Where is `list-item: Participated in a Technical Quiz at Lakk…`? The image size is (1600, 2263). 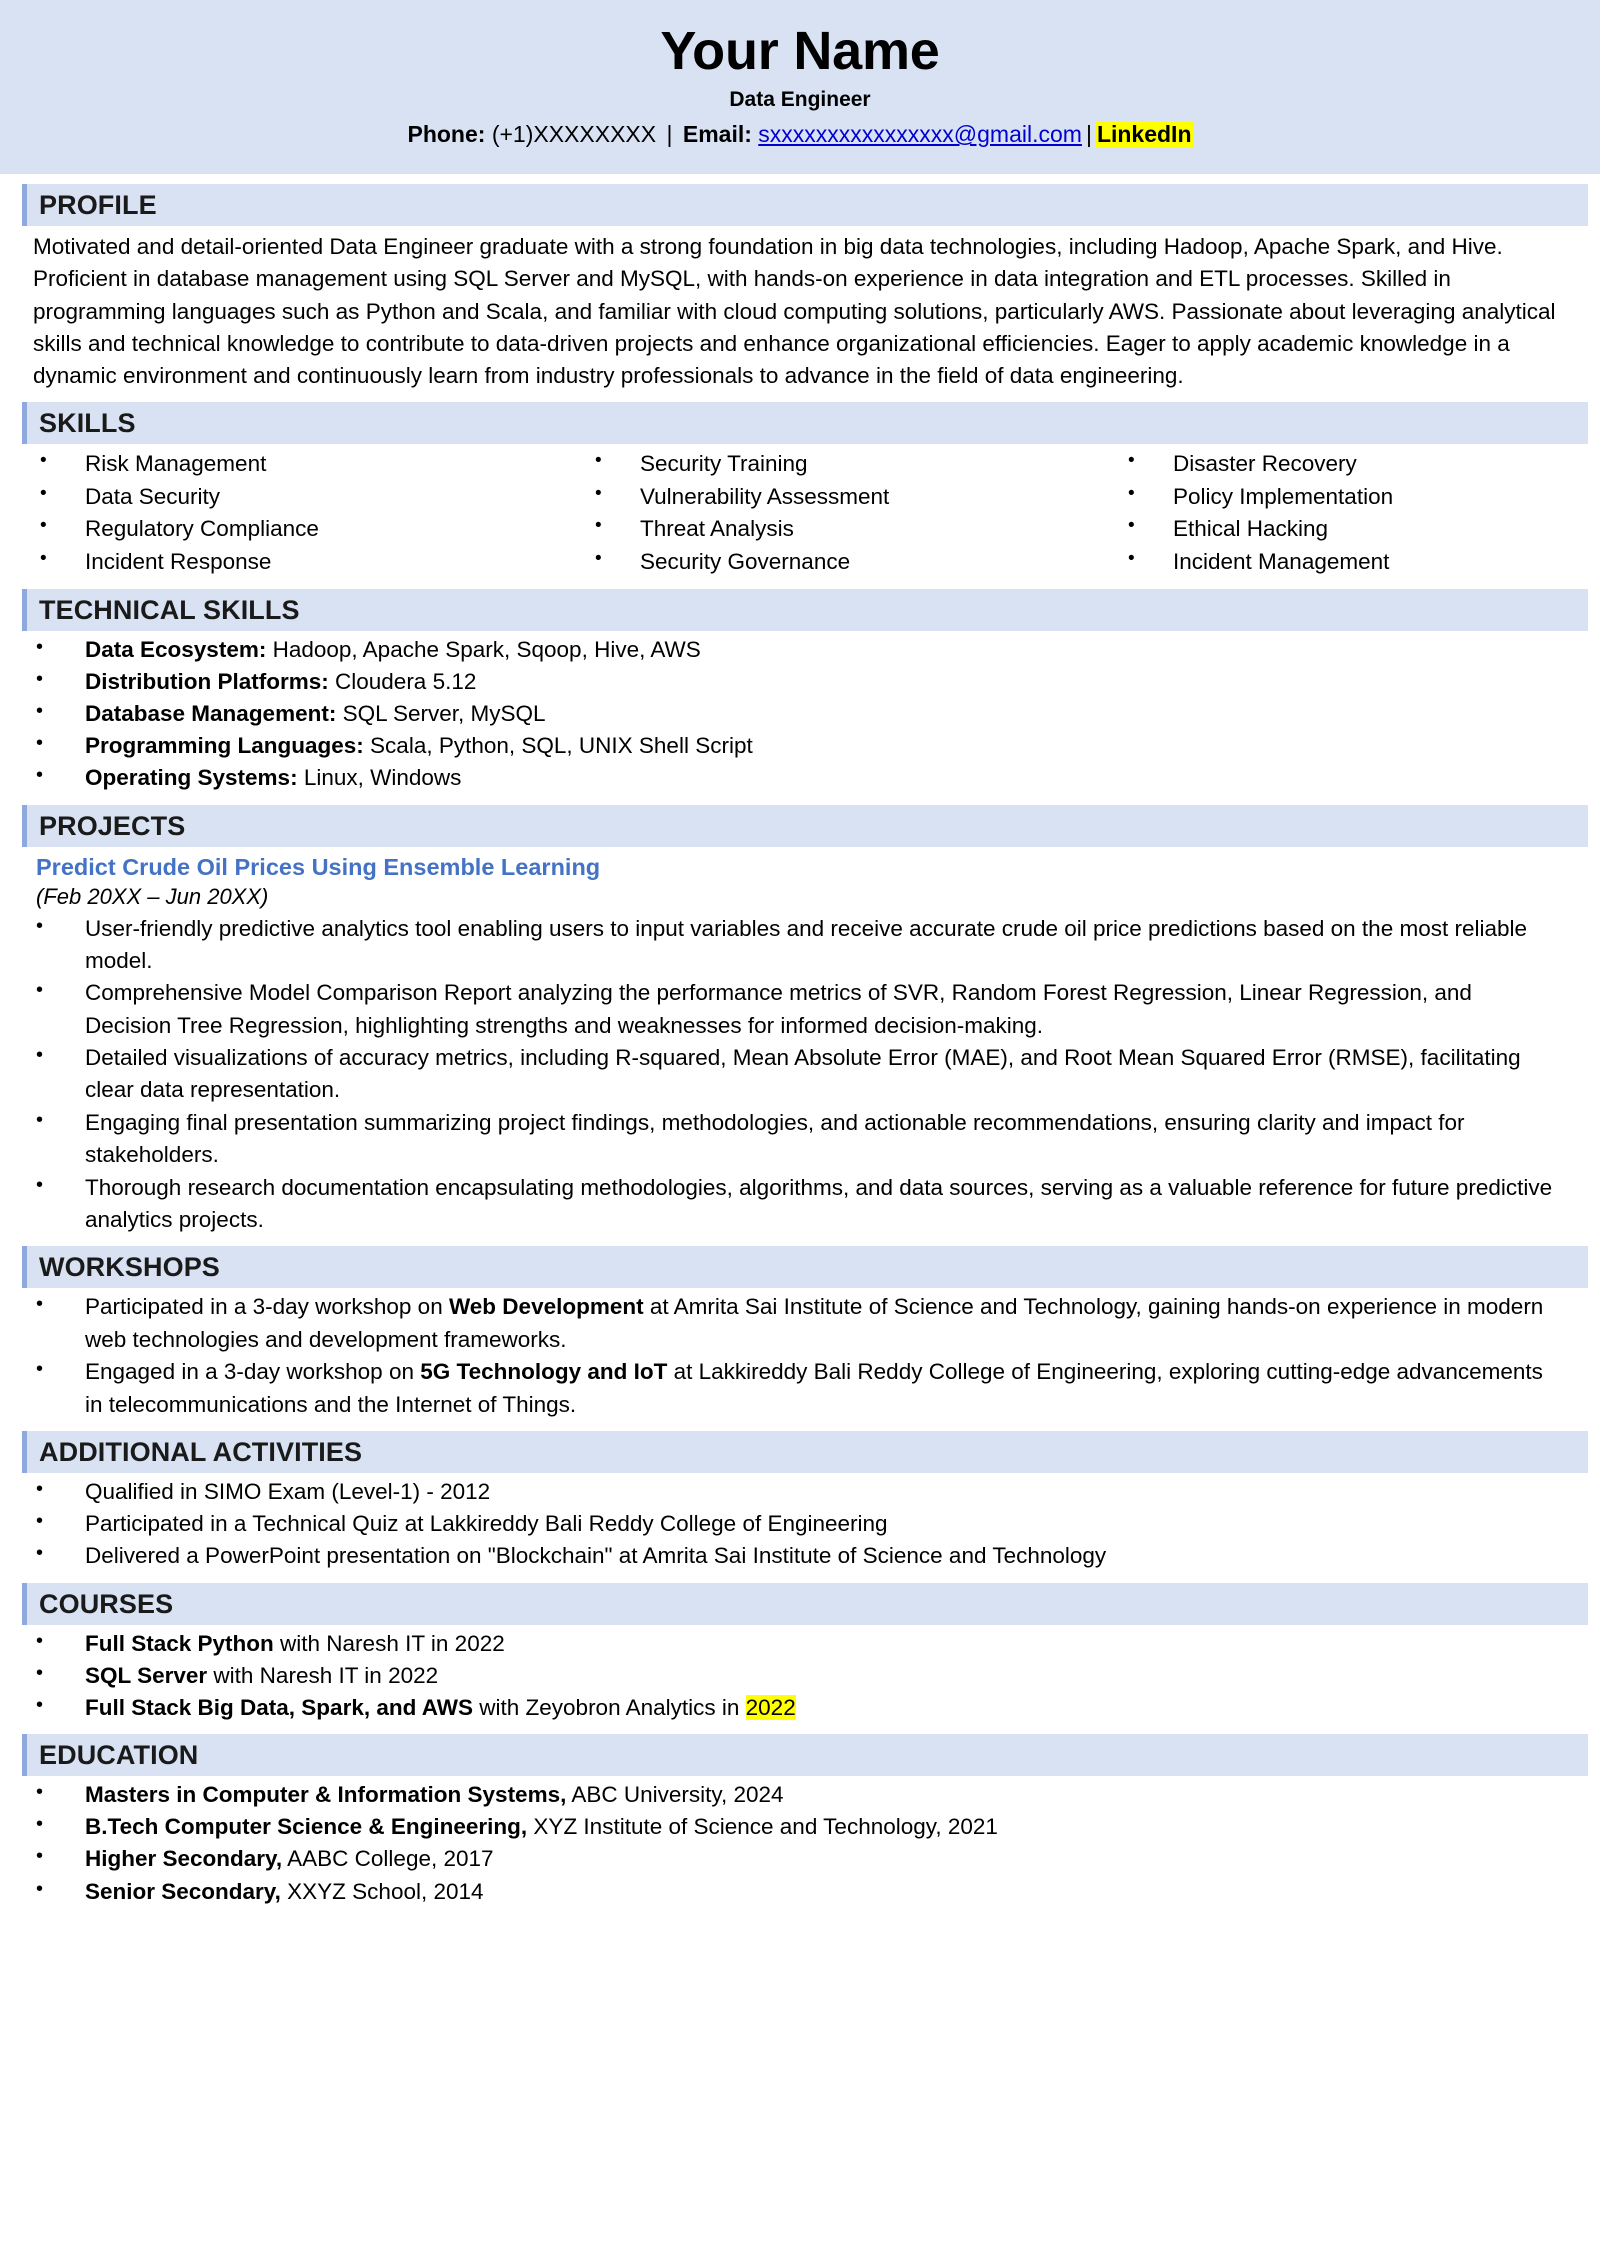 list-item: Participated in a Technical Quiz at Lakk… is located at coordinates (782, 1523).